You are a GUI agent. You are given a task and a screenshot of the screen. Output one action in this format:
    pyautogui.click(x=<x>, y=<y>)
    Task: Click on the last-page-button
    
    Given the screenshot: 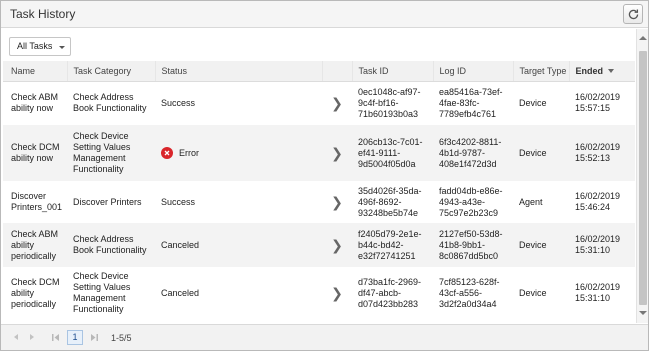 What is the action you would take?
    pyautogui.click(x=94, y=337)
    